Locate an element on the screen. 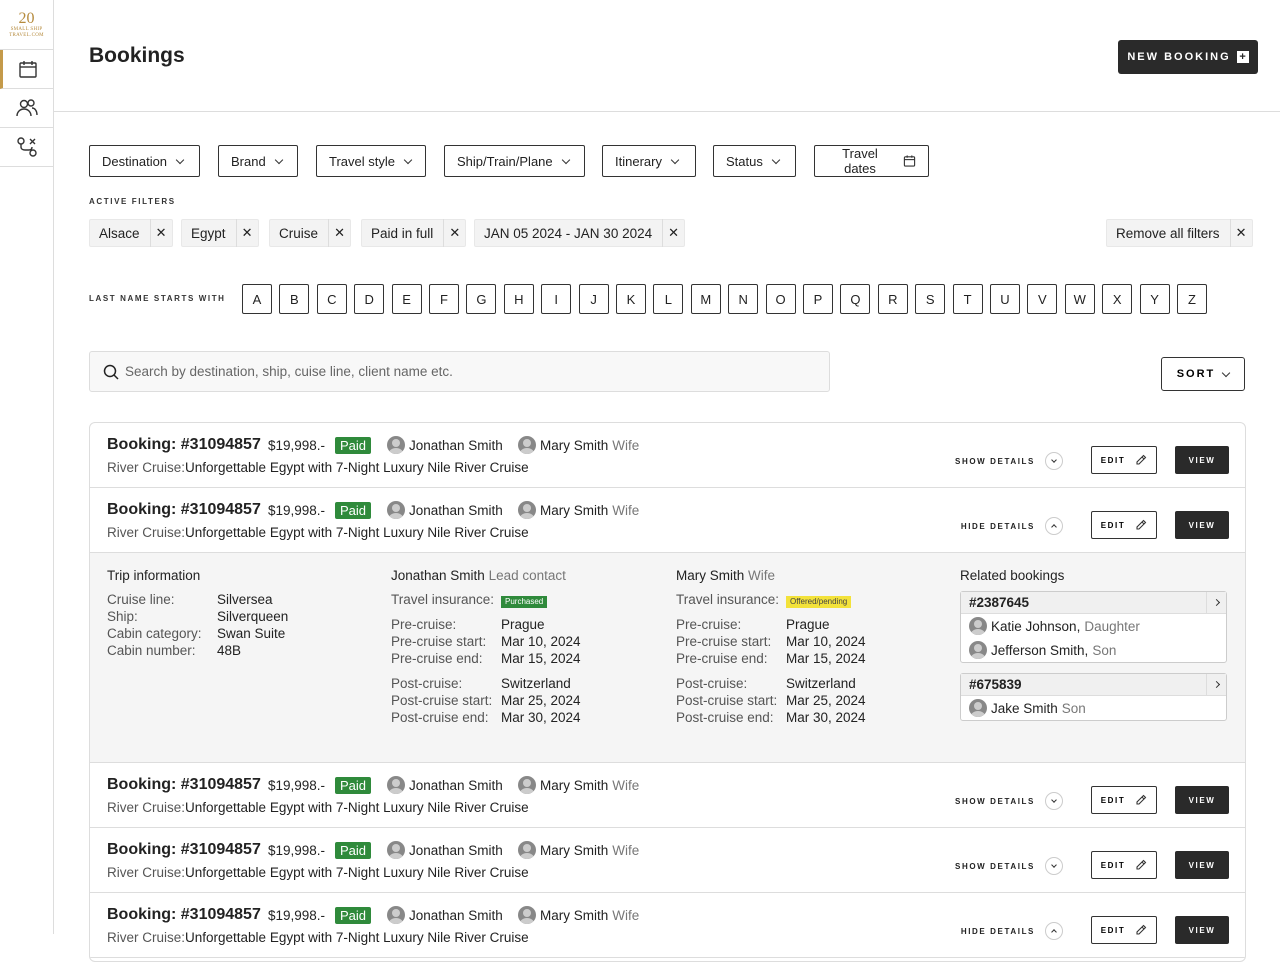  letter-z-button: Z is located at coordinates (1192, 299).